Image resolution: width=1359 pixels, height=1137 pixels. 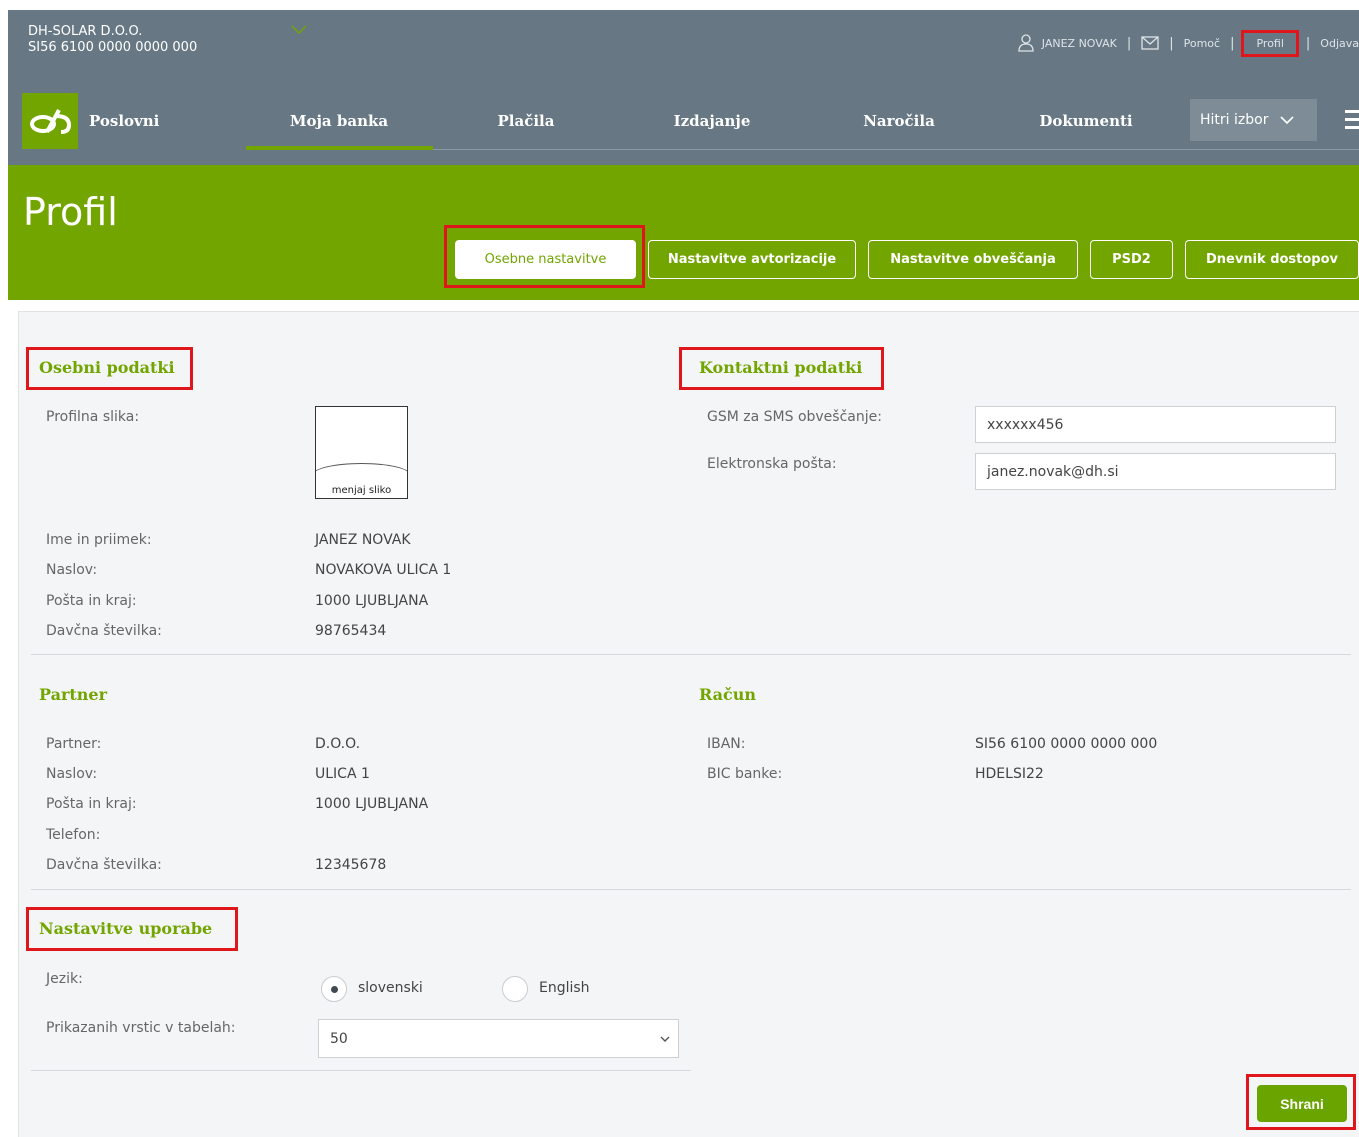 I want to click on company-info: DH-SOLAR D.O.O. SI56 6100 0000 0000 000, so click(x=112, y=40).